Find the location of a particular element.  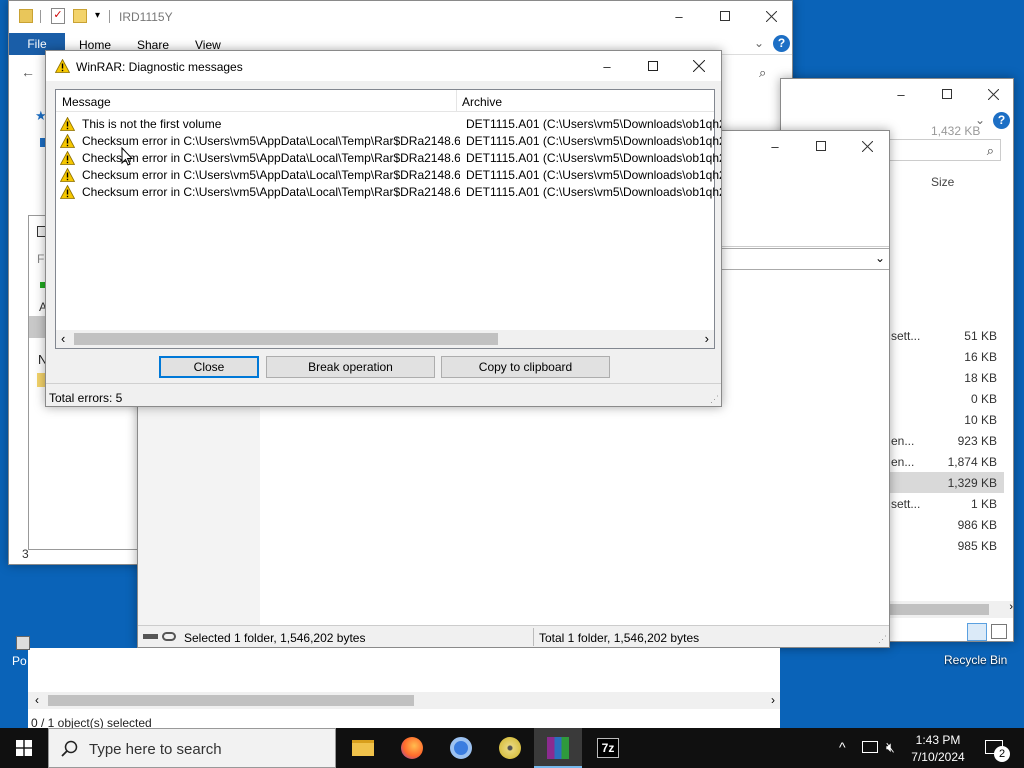

file-size: 985 KB is located at coordinates (977, 546).